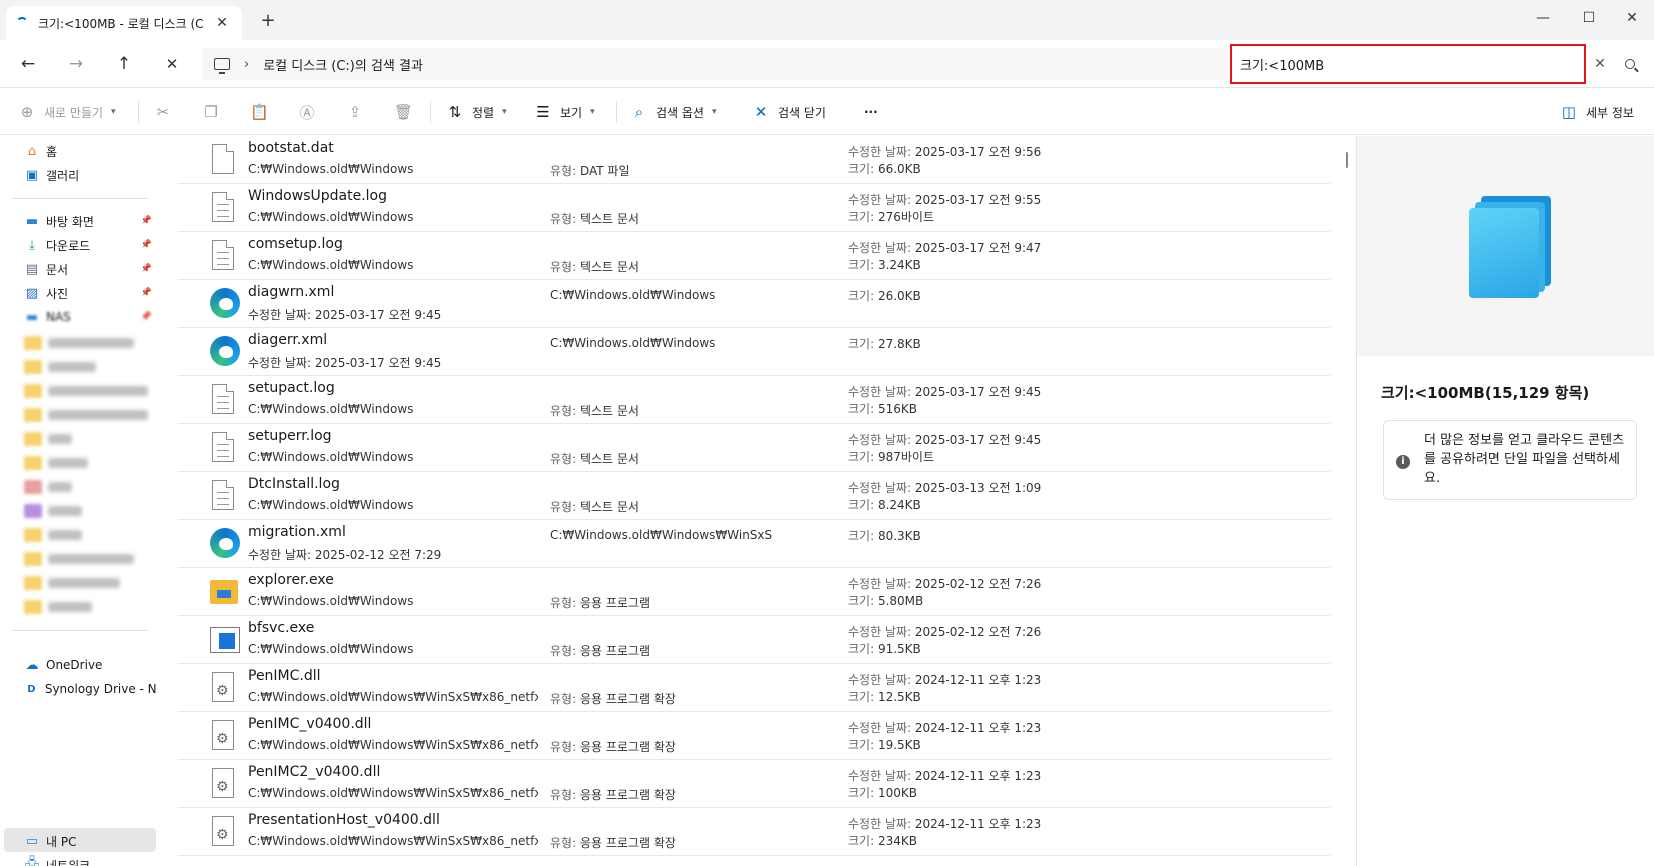 The image size is (1654, 866). What do you see at coordinates (1600, 64) in the screenshot?
I see `search-clear-button: ✕` at bounding box center [1600, 64].